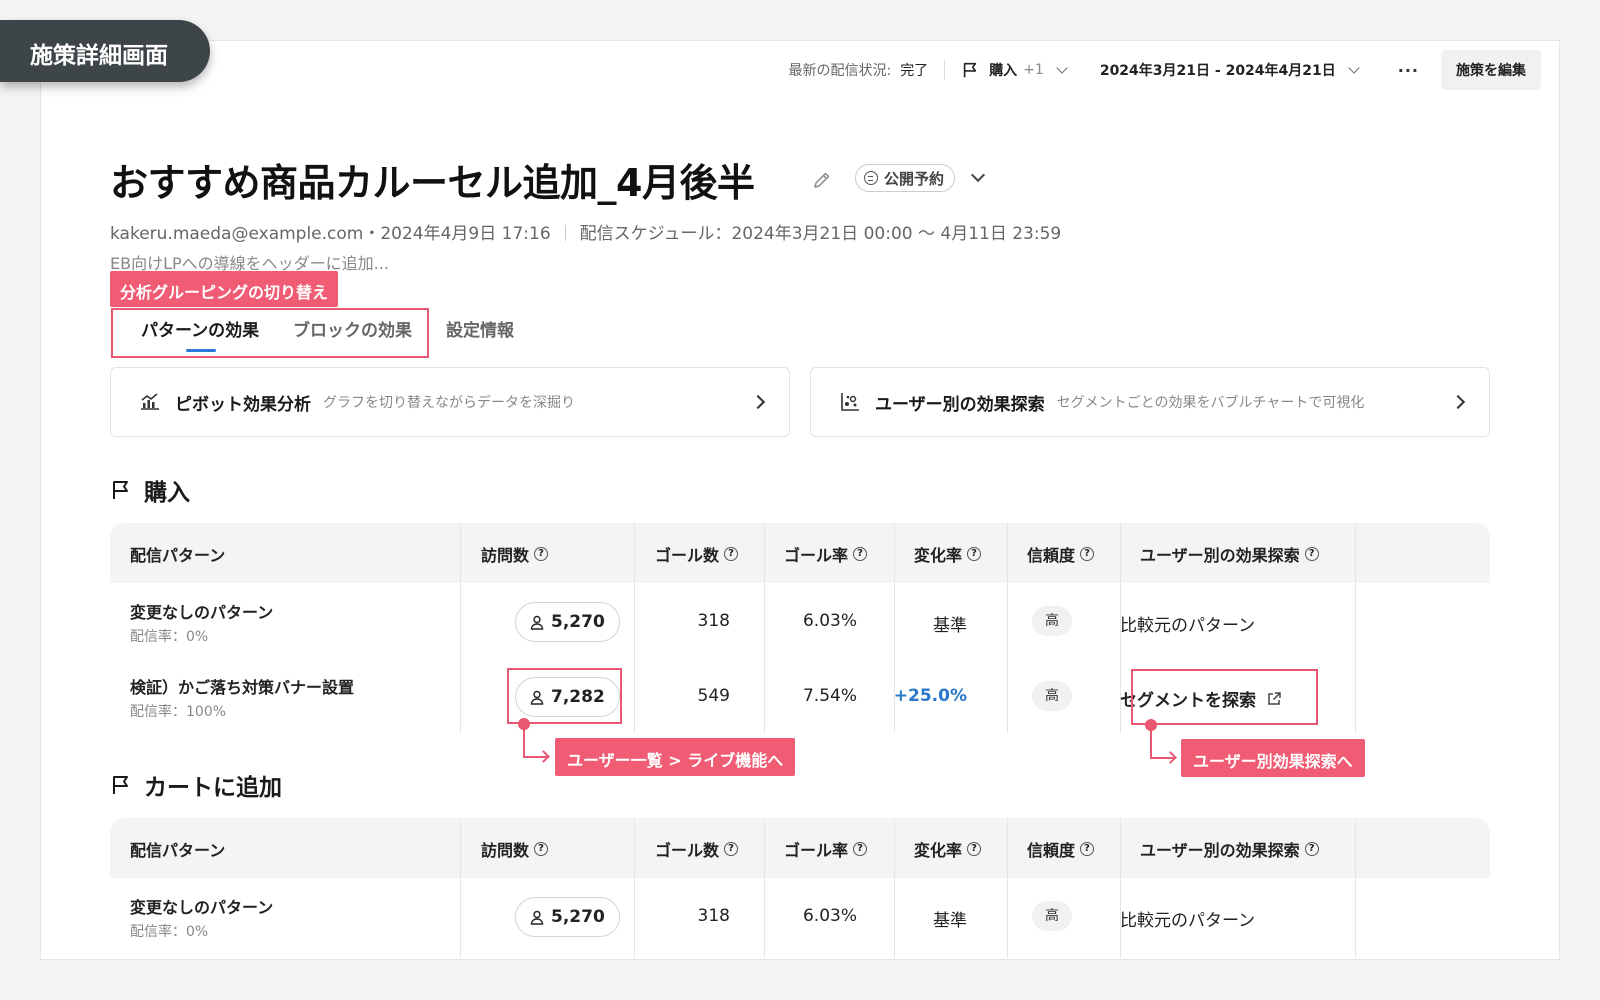 Image resolution: width=1600 pixels, height=1000 pixels. What do you see at coordinates (960, 404) in the screenshot?
I see `card-title: ユーザー別の効果探索` at bounding box center [960, 404].